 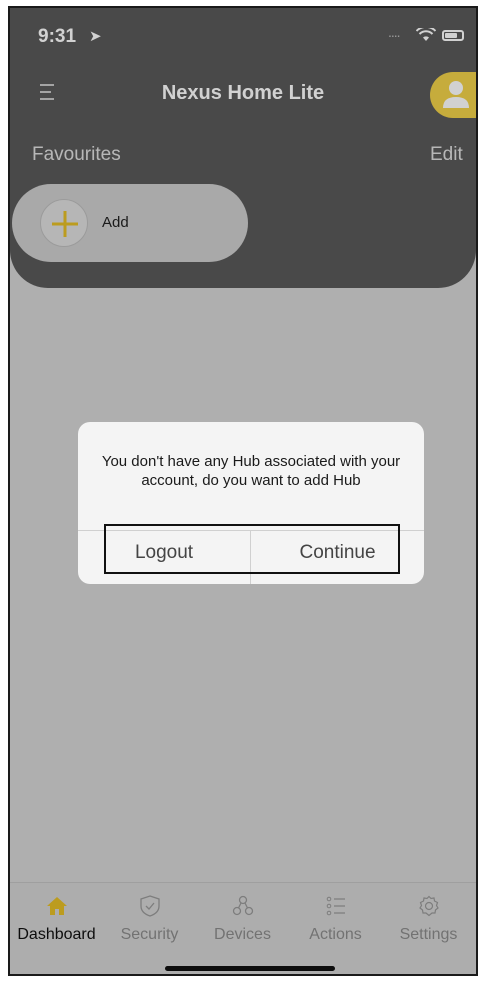 I want to click on shield-icon, so click(x=149, y=906).